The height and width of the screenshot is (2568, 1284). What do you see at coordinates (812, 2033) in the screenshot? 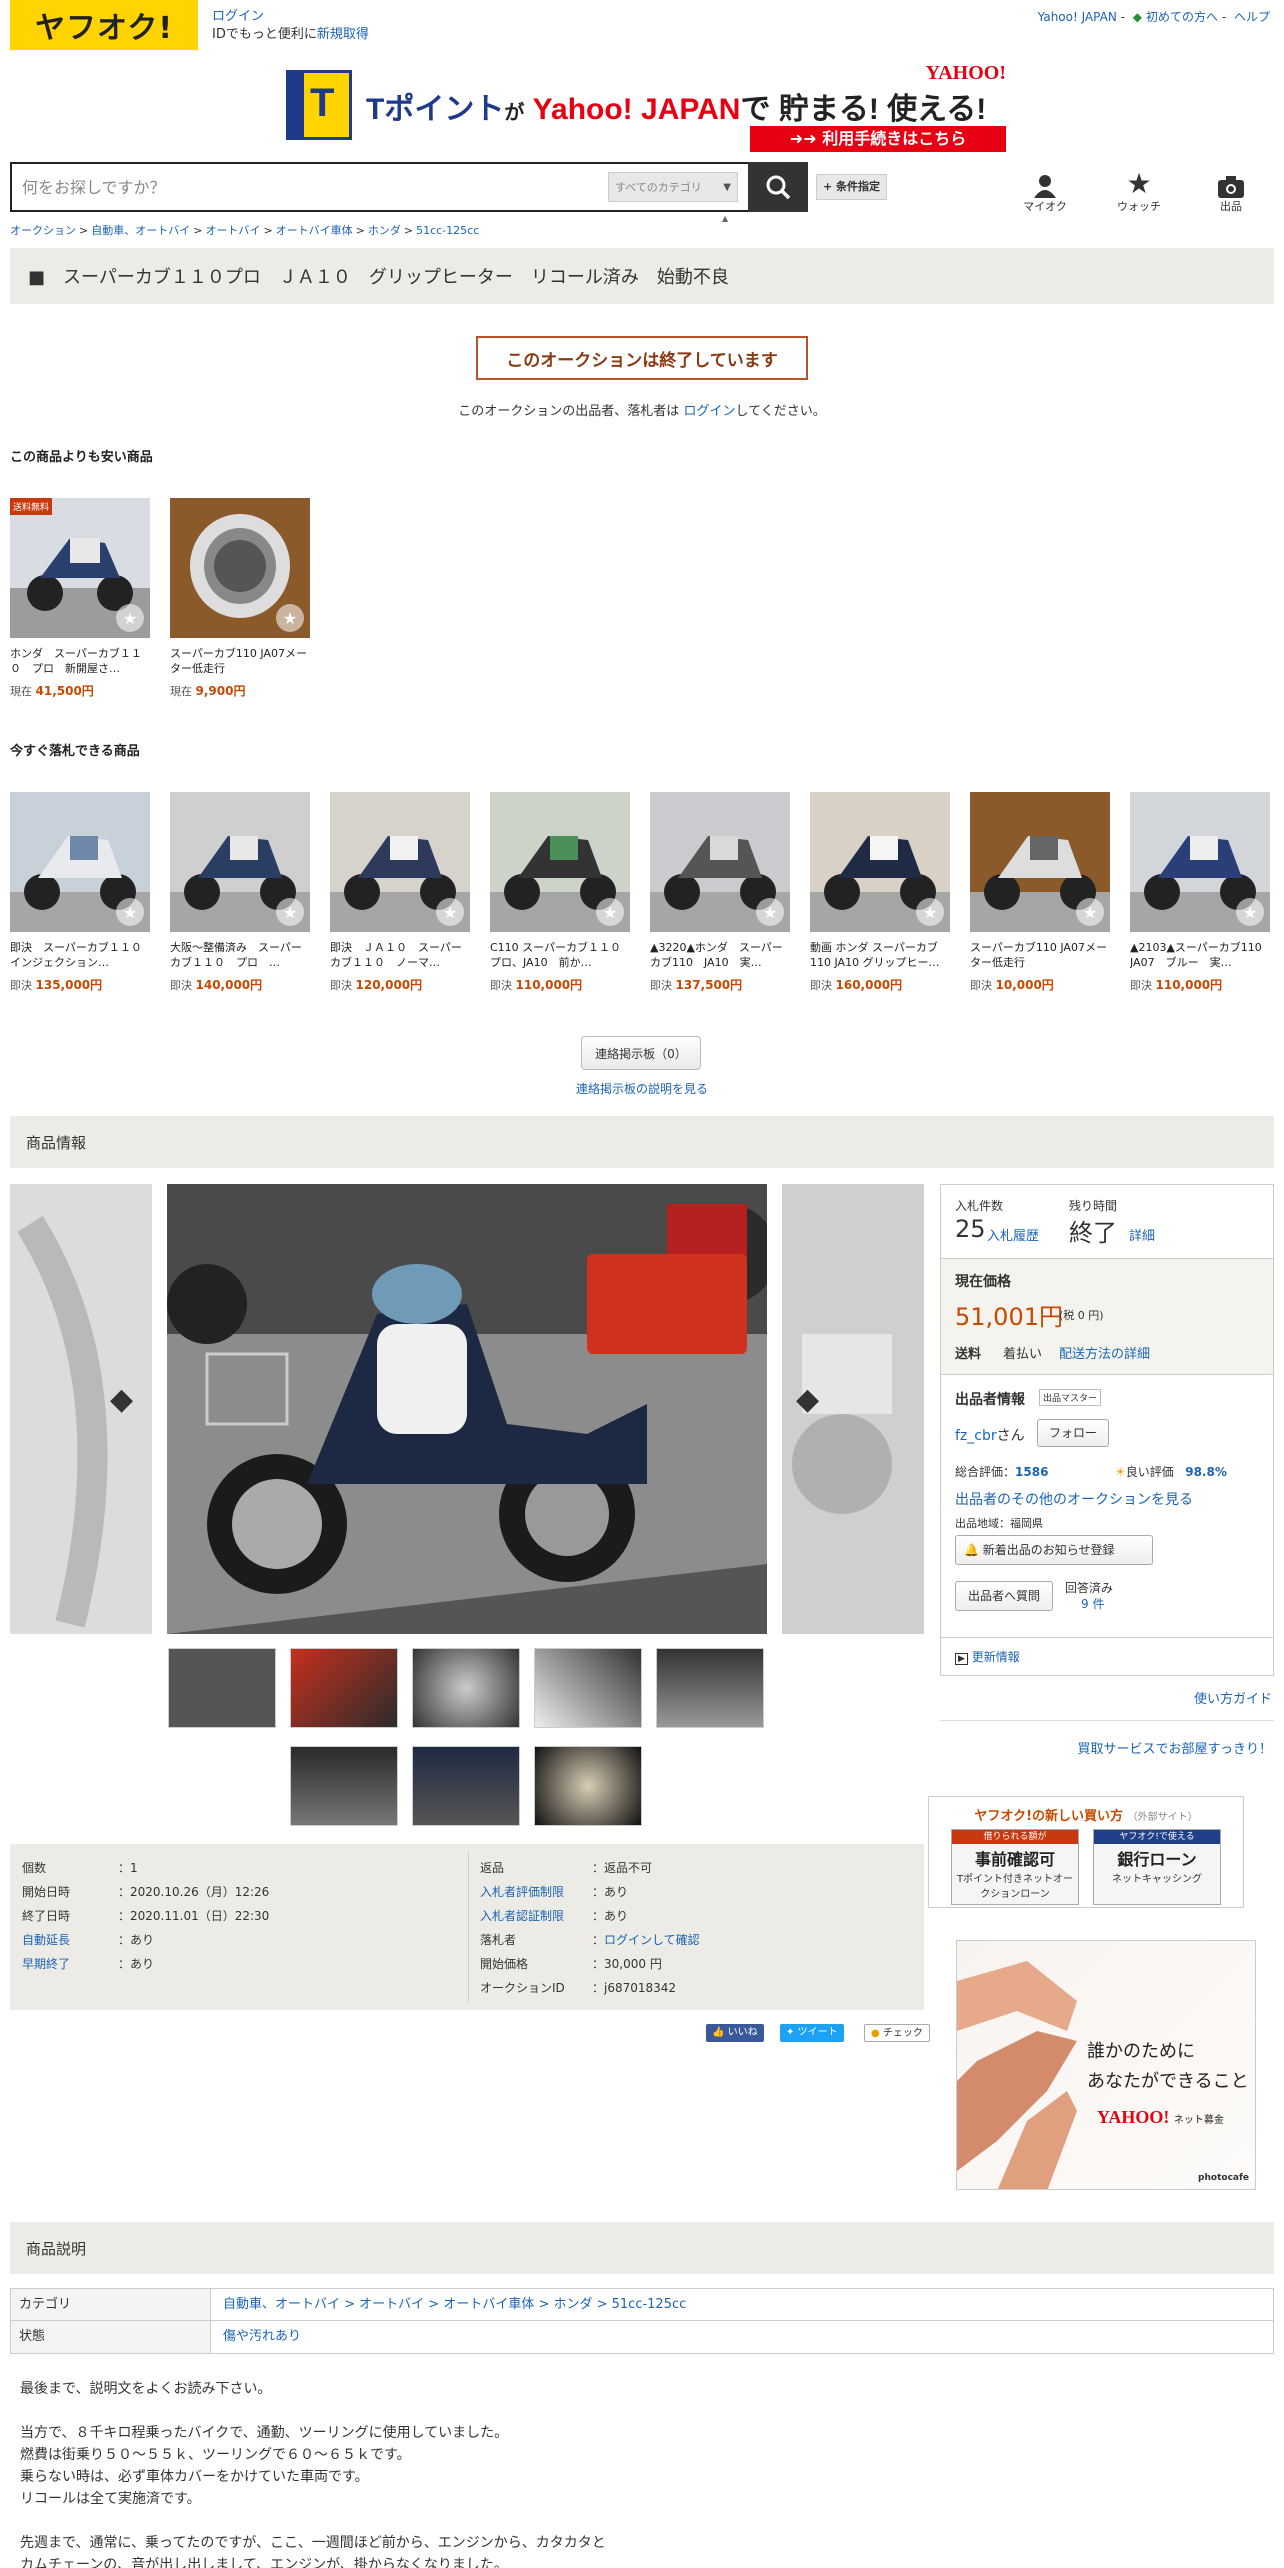
I see `tweet-button: ✦ ツイート` at bounding box center [812, 2033].